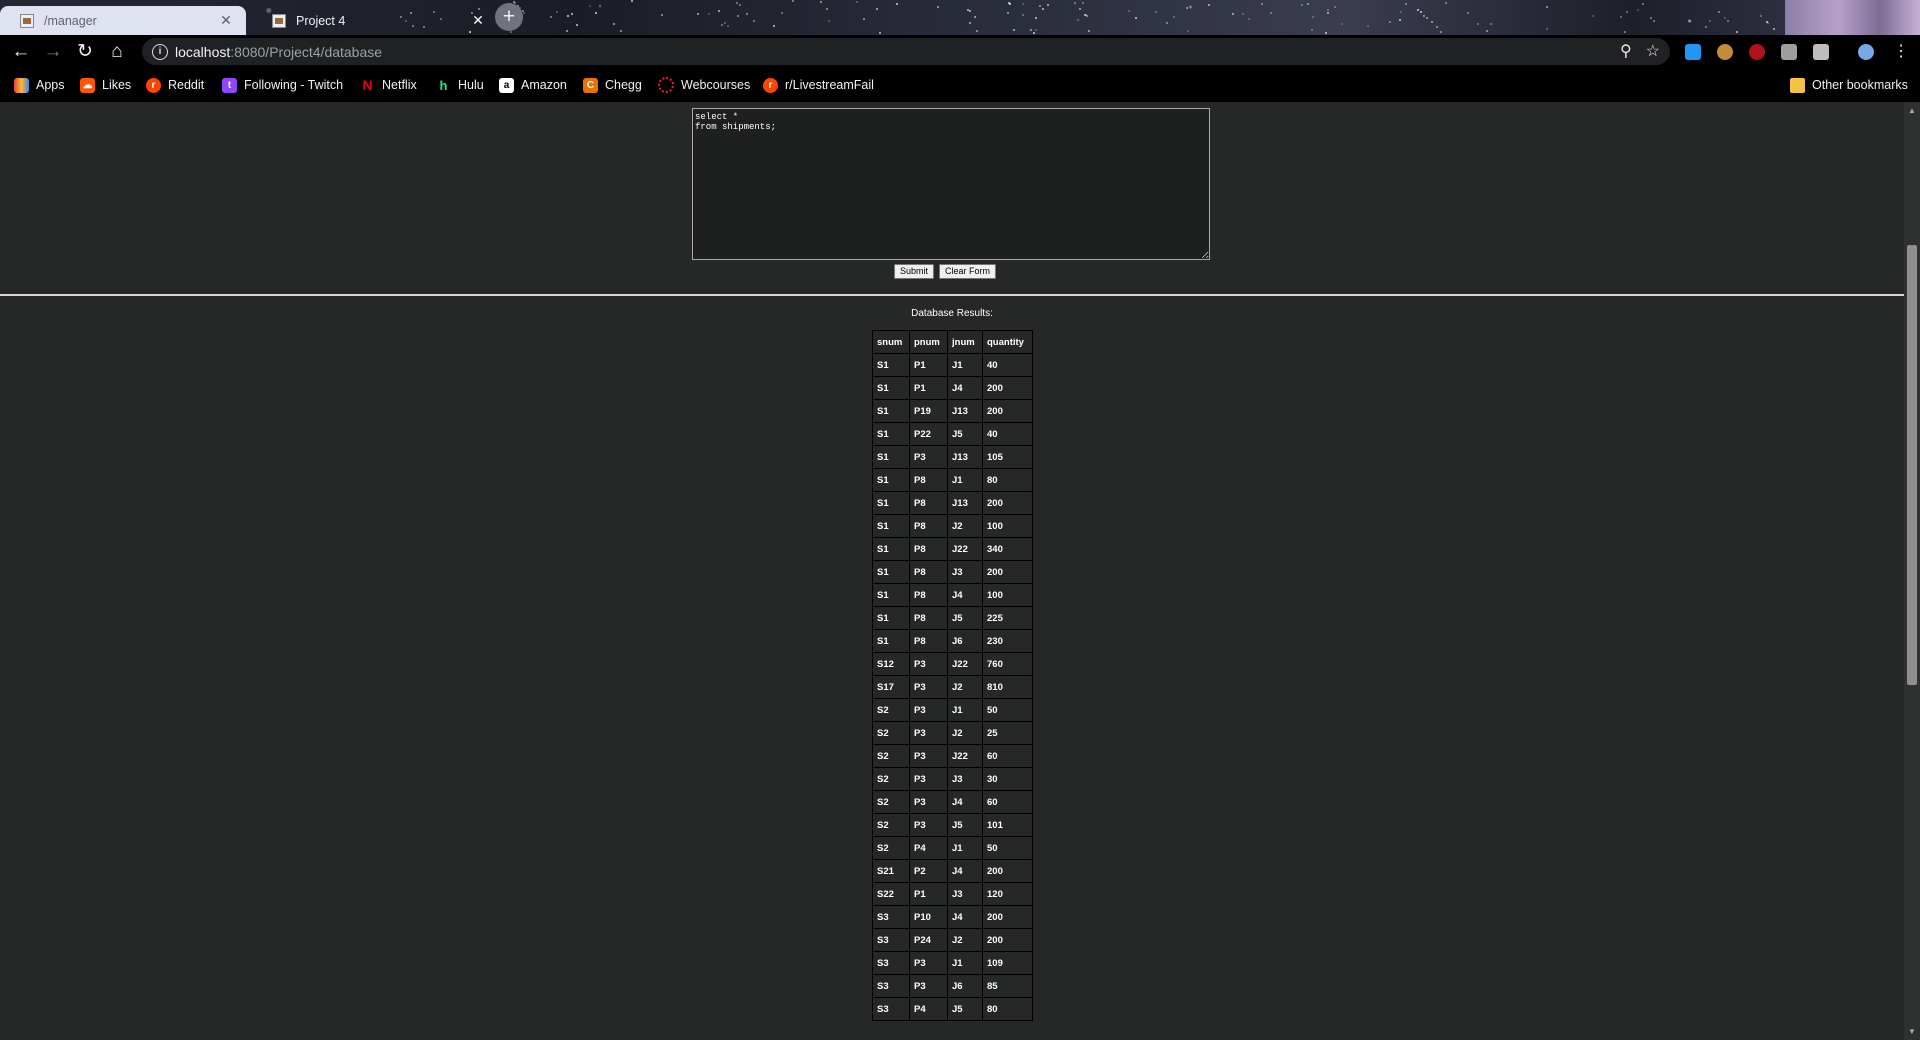 The width and height of the screenshot is (1920, 1040). Describe the element at coordinates (1725, 52) in the screenshot. I see `extension-face-icon` at that location.